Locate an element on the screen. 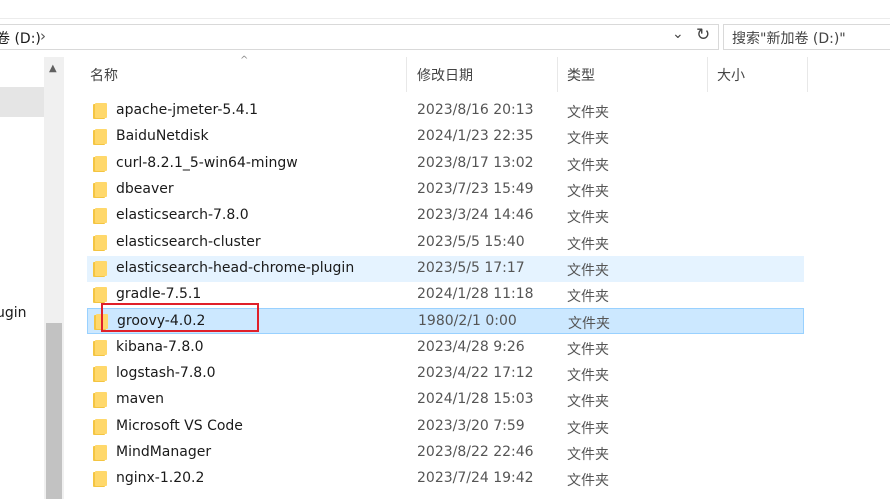 This screenshot has width=890, height=499. file-modified-date: 2023/4/28 9:26 is located at coordinates (471, 346).